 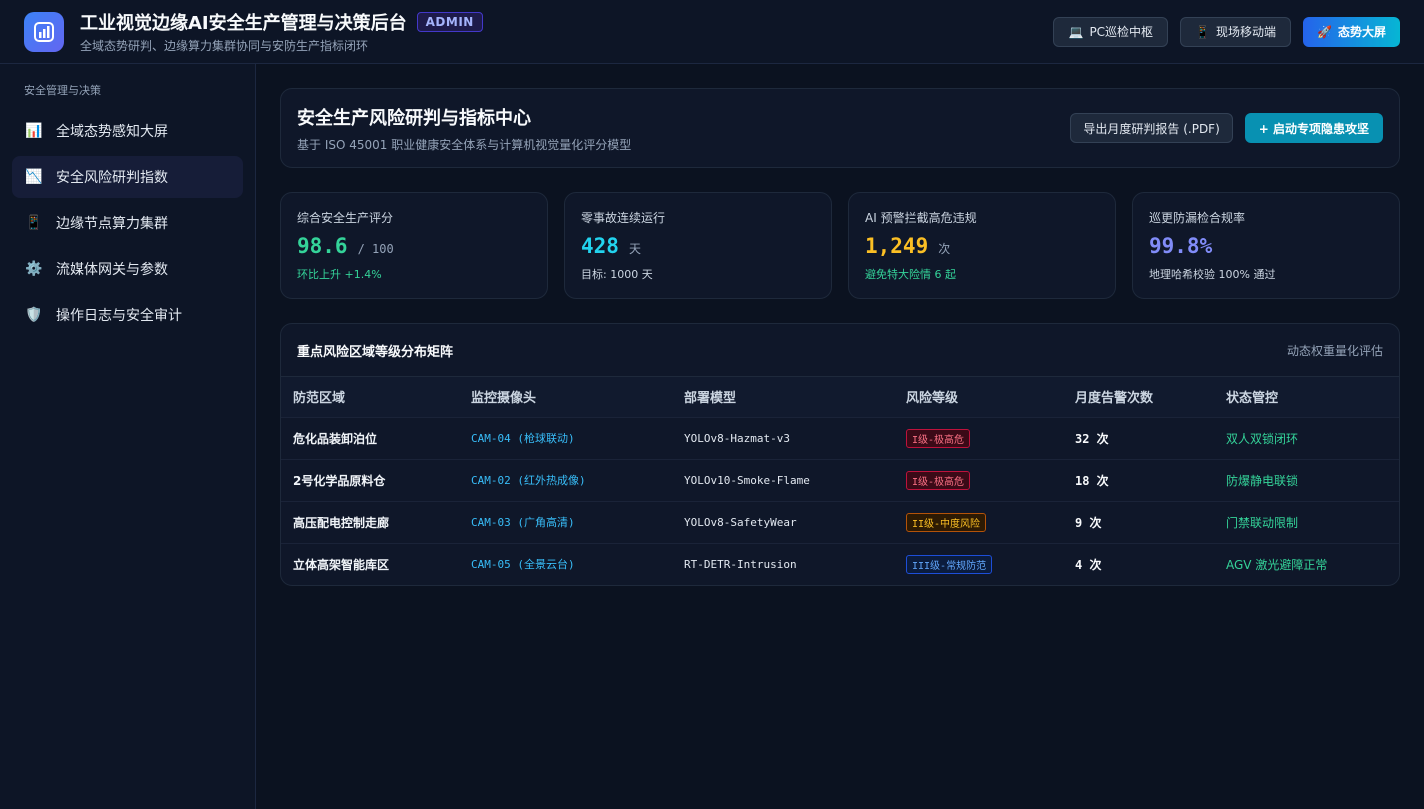 What do you see at coordinates (34, 269) in the screenshot?
I see `gear-icon: ⚙️` at bounding box center [34, 269].